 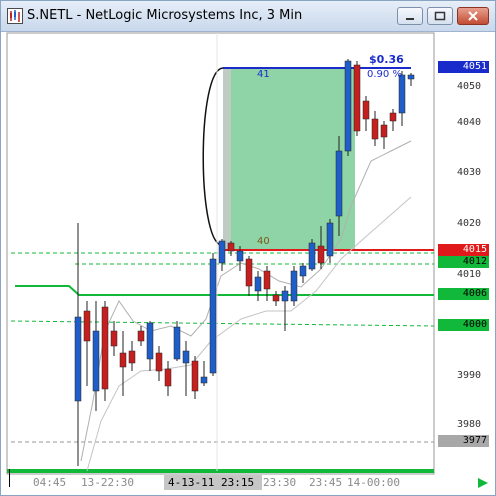 I want to click on range-shadow-edge, so click(x=227, y=160).